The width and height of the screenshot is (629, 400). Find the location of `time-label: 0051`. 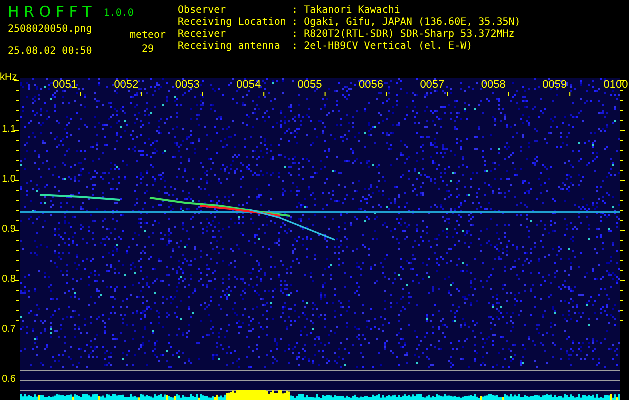

time-label: 0051 is located at coordinates (65, 85).